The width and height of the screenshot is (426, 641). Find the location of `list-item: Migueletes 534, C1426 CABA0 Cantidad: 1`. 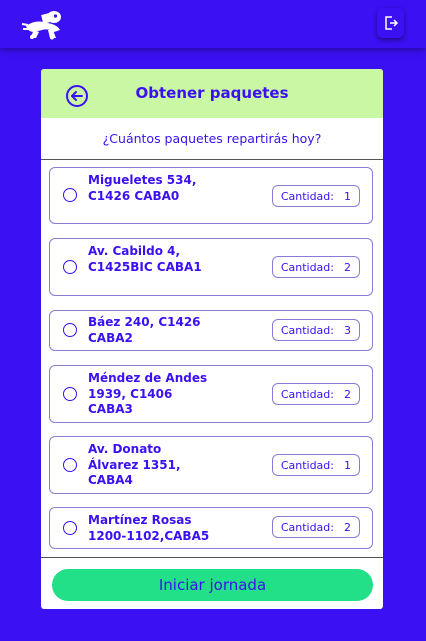

list-item: Migueletes 534, C1426 CABA0 Cantidad: 1 is located at coordinates (211, 195).